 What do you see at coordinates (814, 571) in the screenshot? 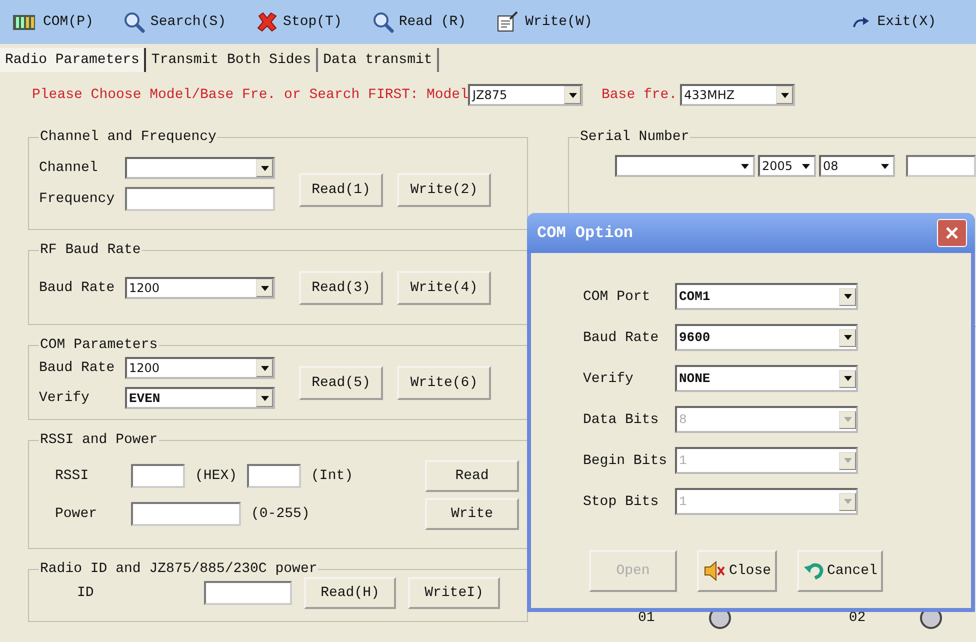
I see `undo-icon` at bounding box center [814, 571].